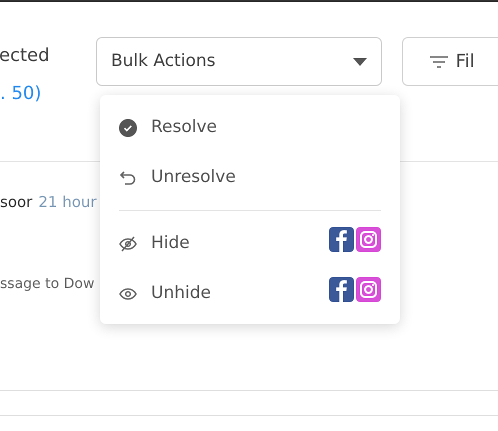 The width and height of the screenshot is (498, 431). I want to click on author-name: soor, so click(16, 202).